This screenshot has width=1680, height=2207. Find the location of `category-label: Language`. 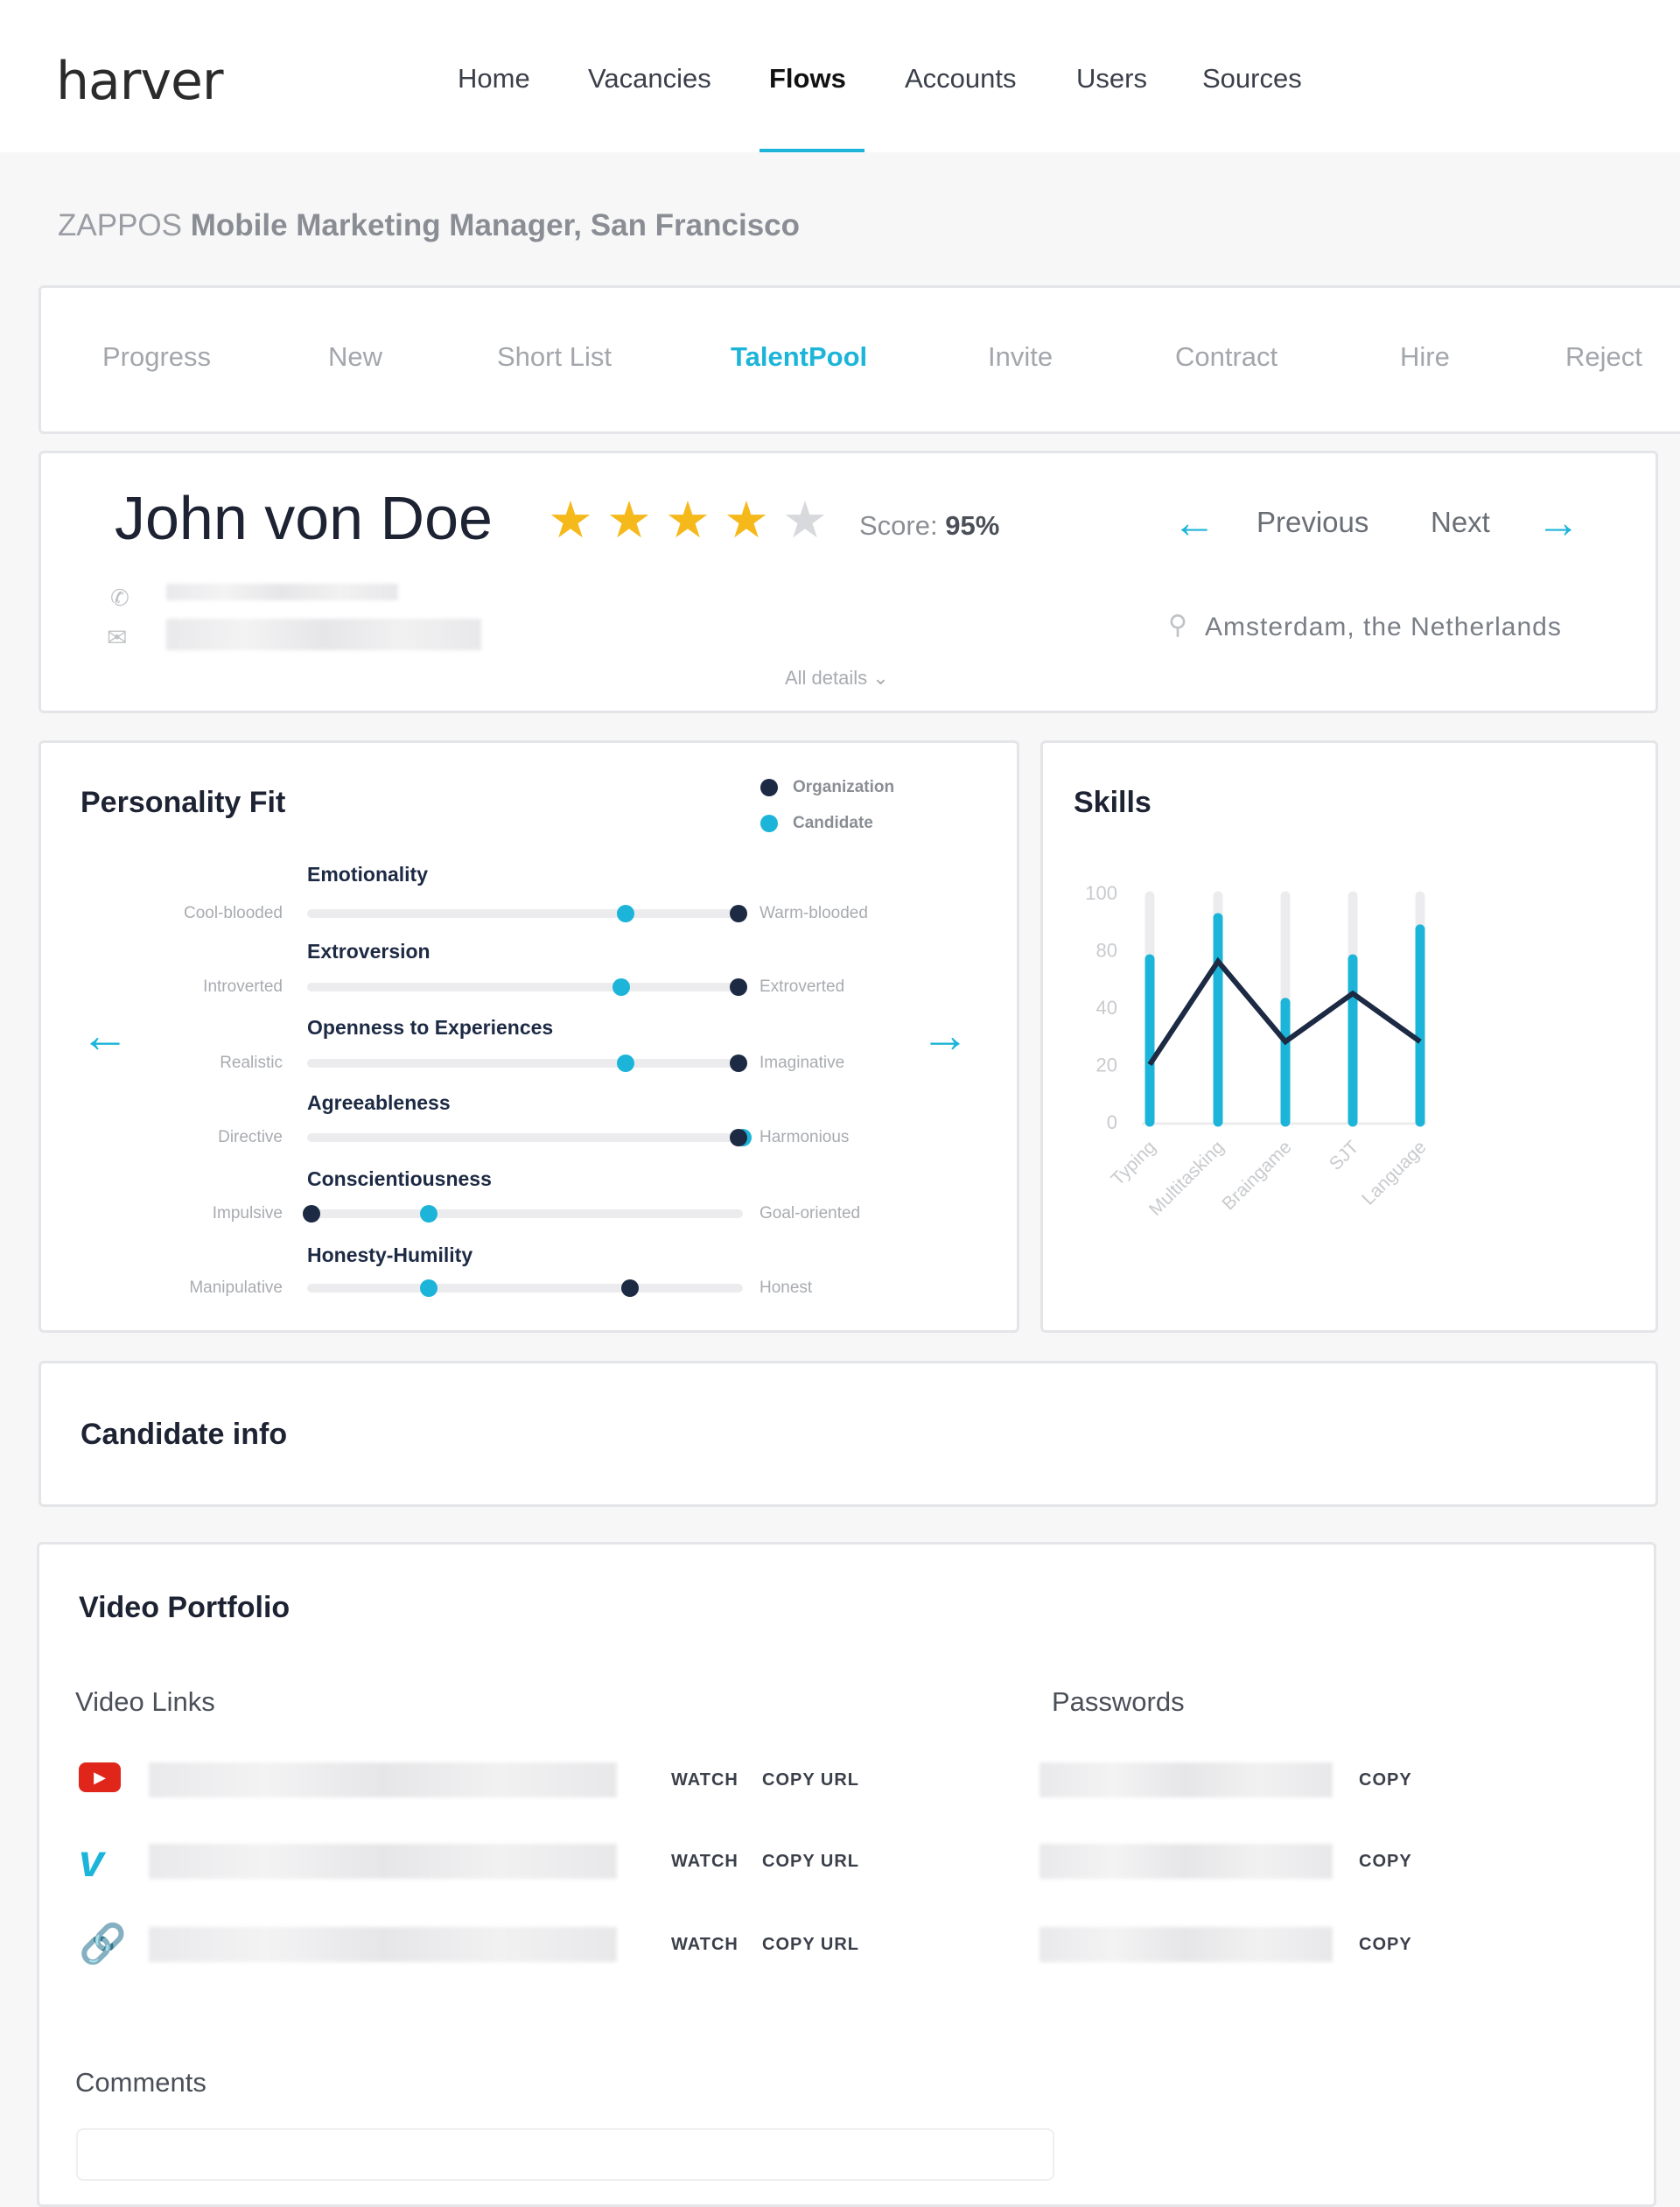

category-label: Language is located at coordinates (1394, 1173).